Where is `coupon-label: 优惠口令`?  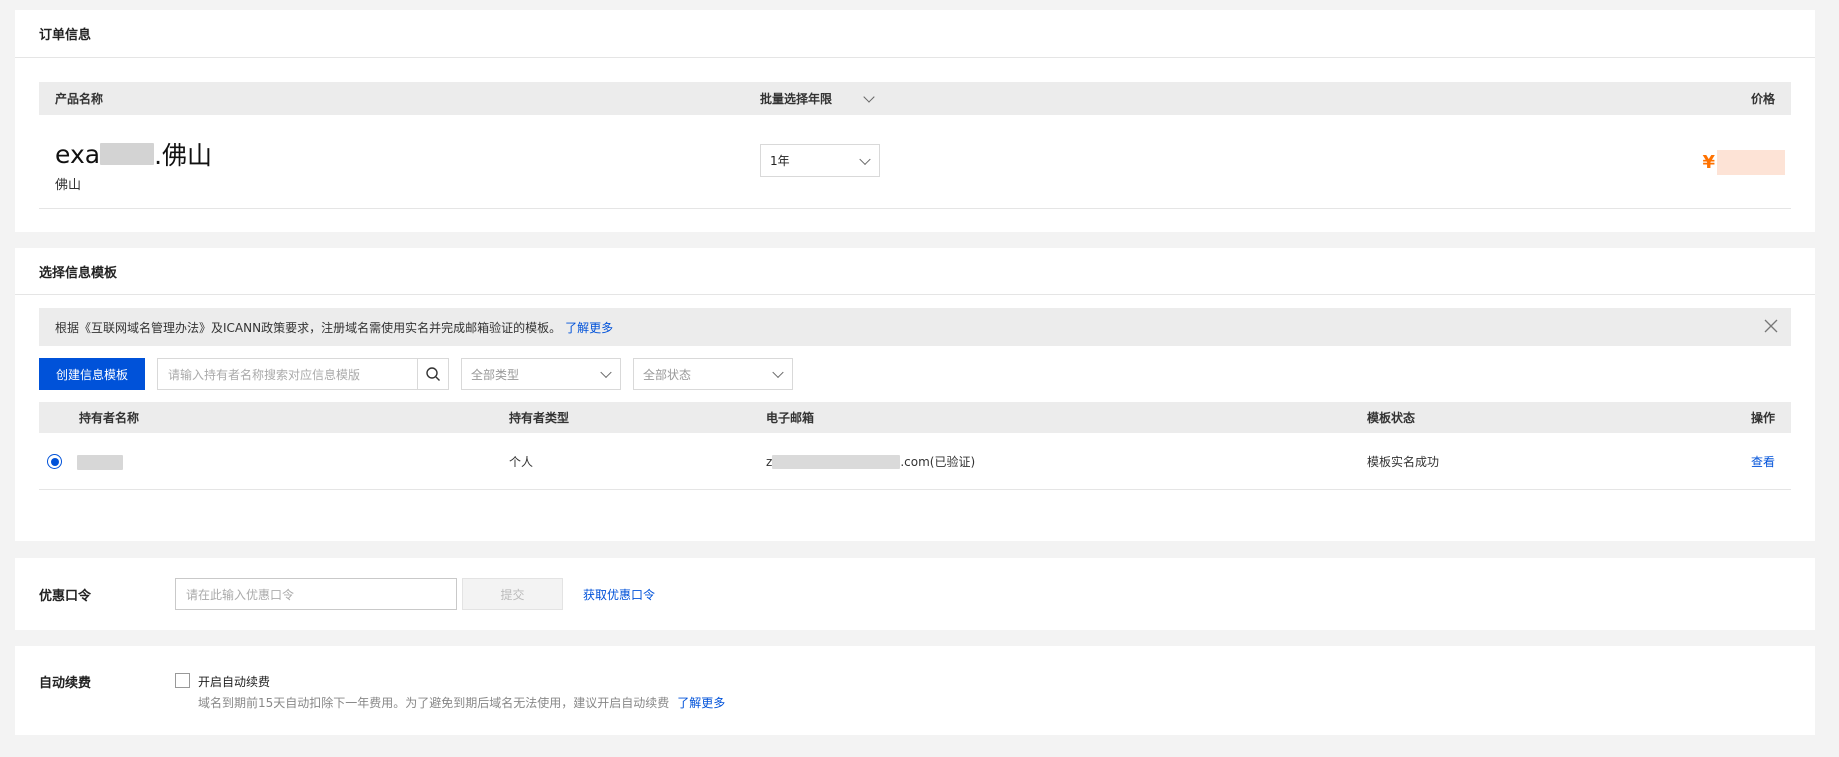 coupon-label: 优惠口令 is located at coordinates (65, 596).